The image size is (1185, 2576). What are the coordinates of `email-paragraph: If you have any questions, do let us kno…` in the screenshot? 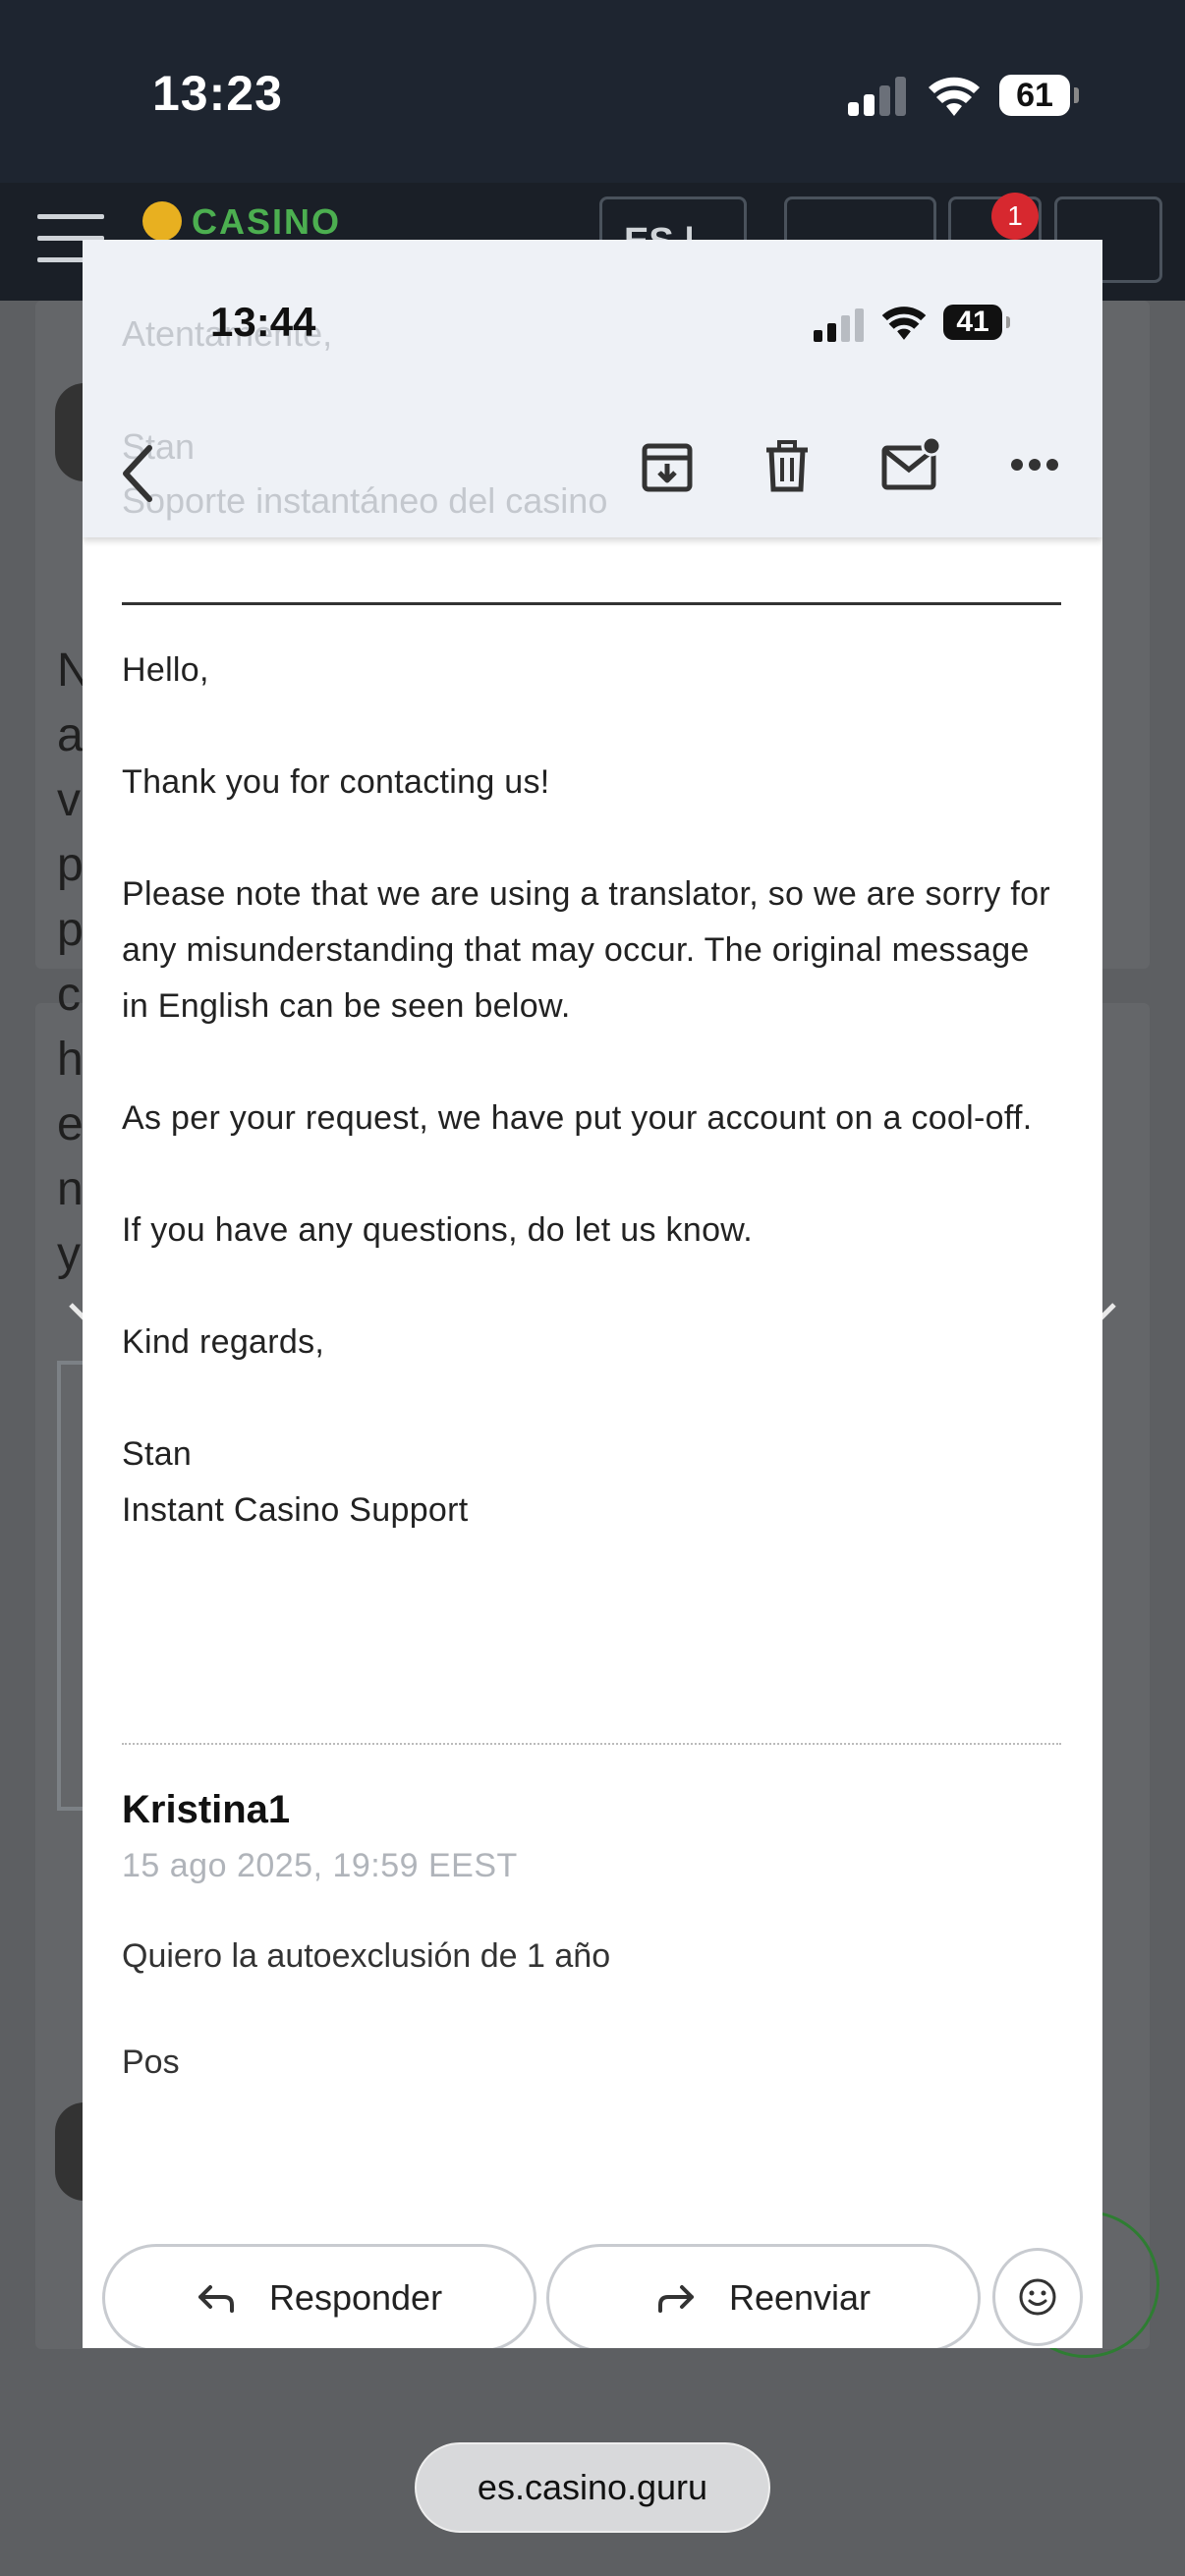 It's located at (438, 1230).